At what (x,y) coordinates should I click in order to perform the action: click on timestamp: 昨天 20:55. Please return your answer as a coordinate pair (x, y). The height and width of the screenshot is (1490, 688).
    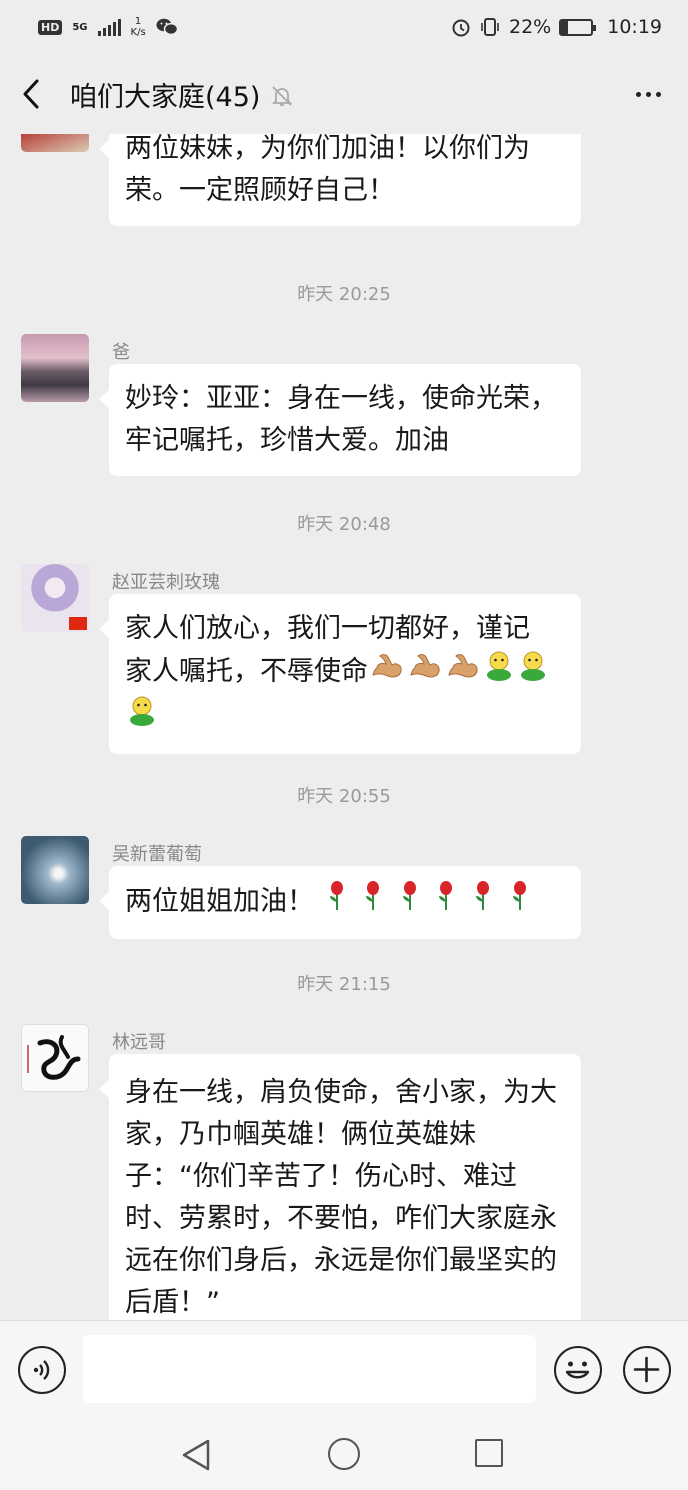
    Looking at the image, I should click on (344, 796).